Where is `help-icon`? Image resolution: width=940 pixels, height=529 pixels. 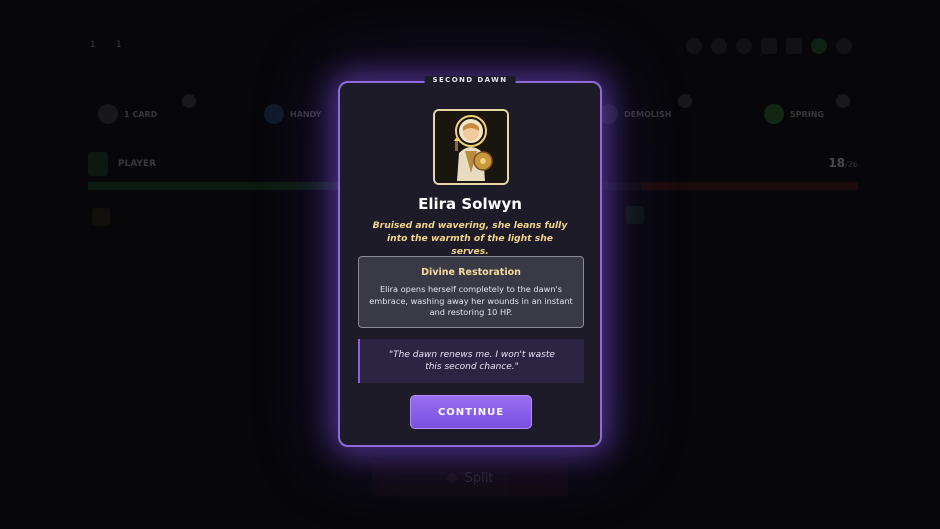
help-icon is located at coordinates (844, 46).